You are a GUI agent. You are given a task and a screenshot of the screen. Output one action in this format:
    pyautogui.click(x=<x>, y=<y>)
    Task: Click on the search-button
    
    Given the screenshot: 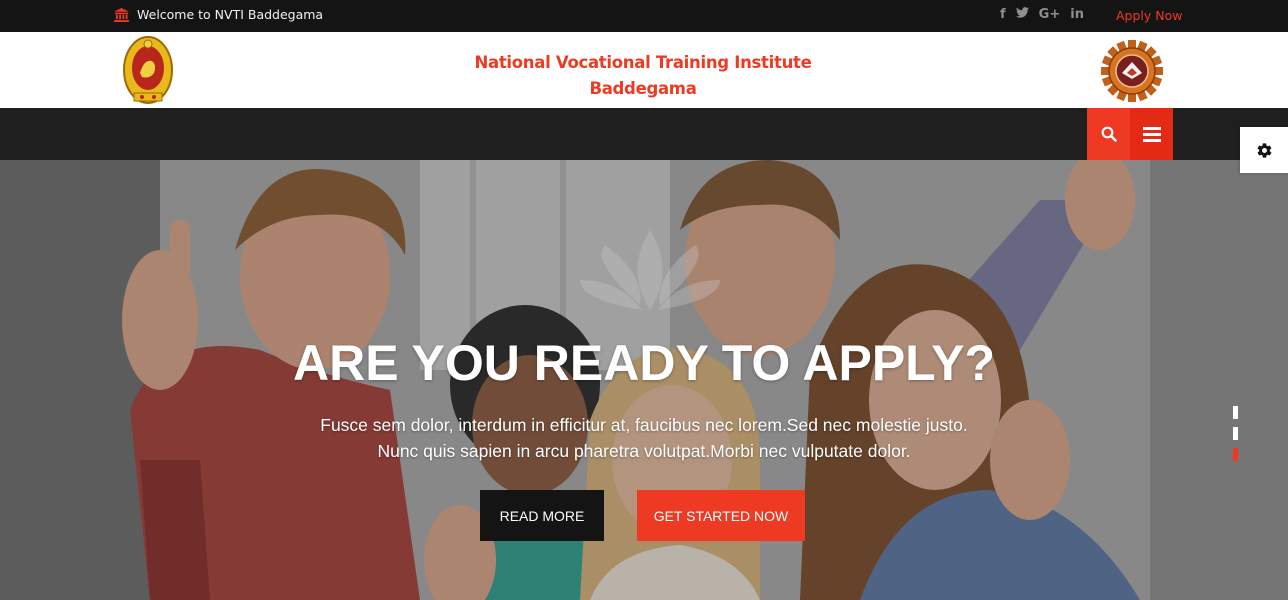 What is the action you would take?
    pyautogui.click(x=1108, y=134)
    